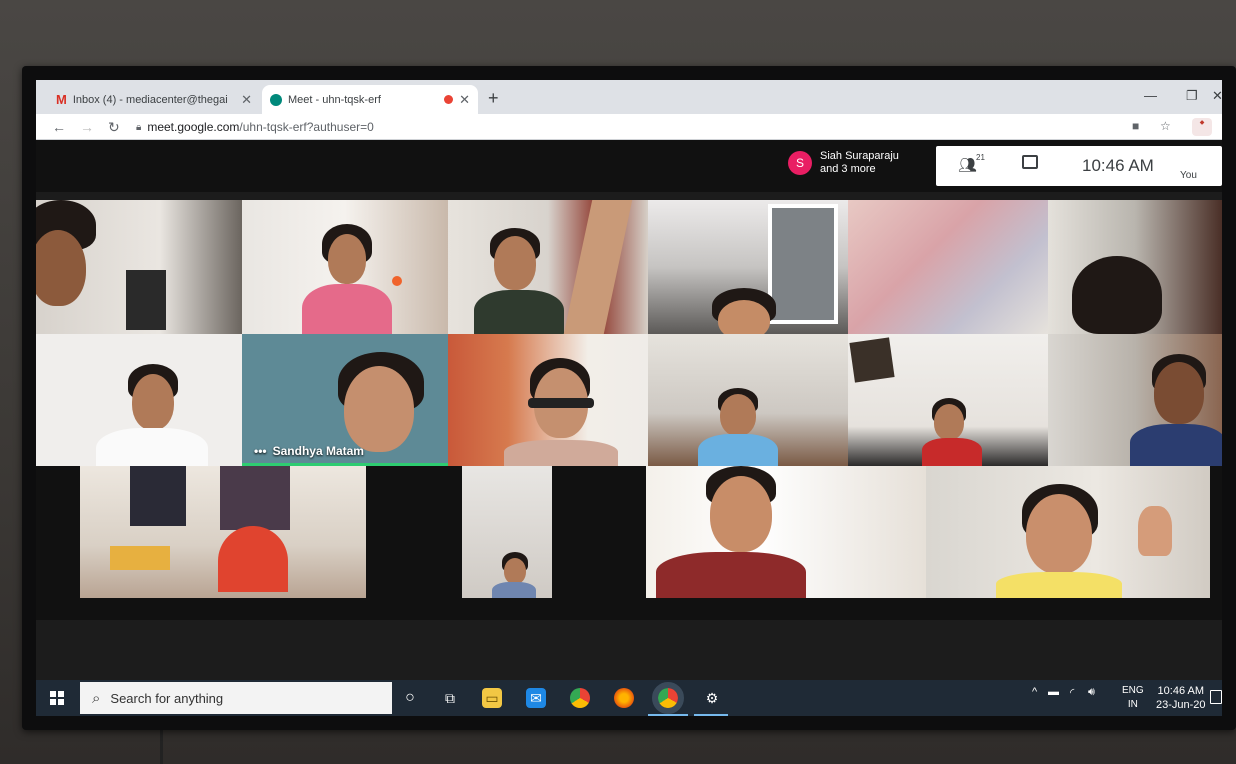  I want to click on presenter-info: S Siah Suraparaju and 3 more, so click(843, 163).